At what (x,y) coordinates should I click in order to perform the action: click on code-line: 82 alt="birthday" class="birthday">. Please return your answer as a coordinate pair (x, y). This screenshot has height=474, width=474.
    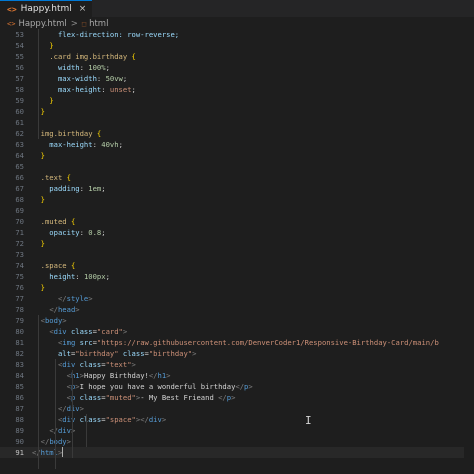
    Looking at the image, I should click on (237, 353).